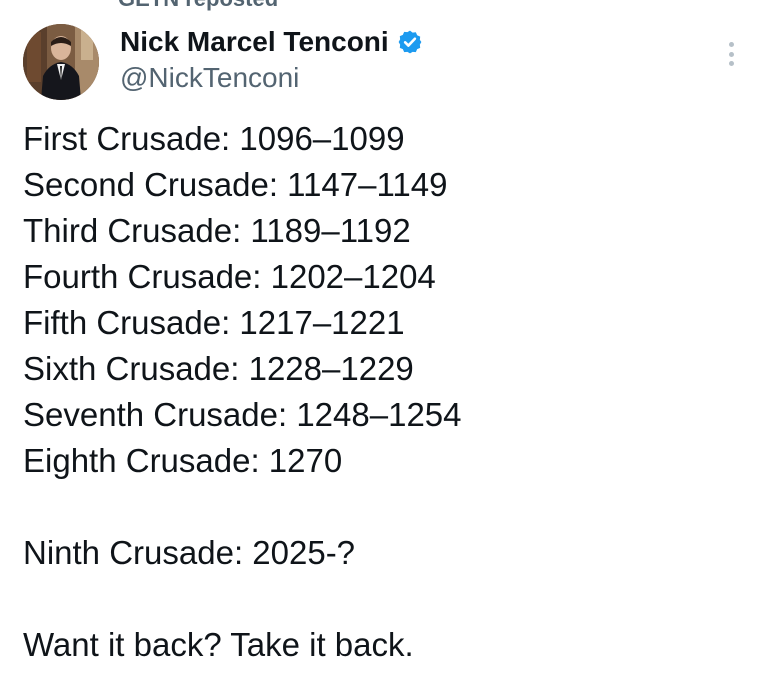  Describe the element at coordinates (214, 138) in the screenshot. I see `tweet-line: First Crusade: 1096–1099` at that location.